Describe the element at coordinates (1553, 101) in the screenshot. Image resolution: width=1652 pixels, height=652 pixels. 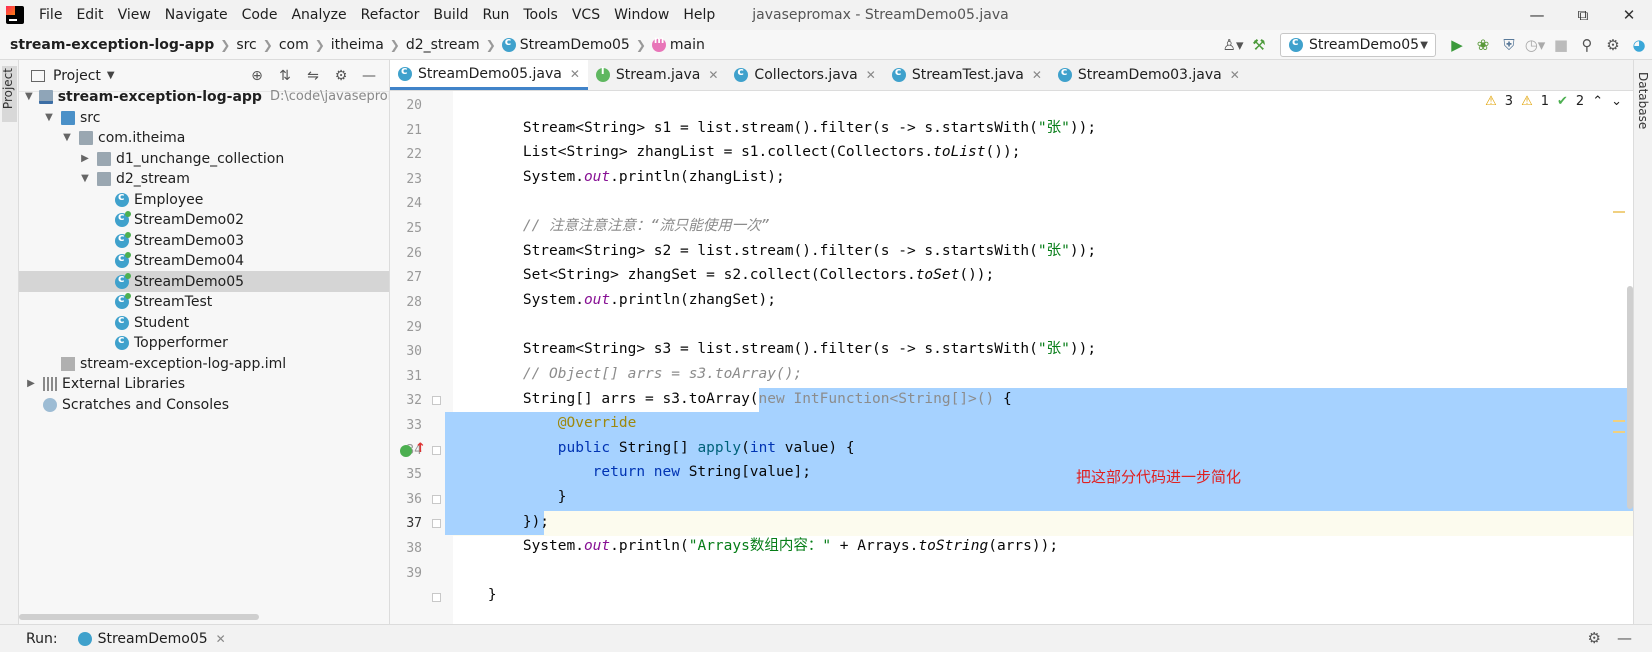
I see `inspection-widget: ⚠ 3 ⚠ 1 ✔ 2 ⌃ ⌄` at that location.